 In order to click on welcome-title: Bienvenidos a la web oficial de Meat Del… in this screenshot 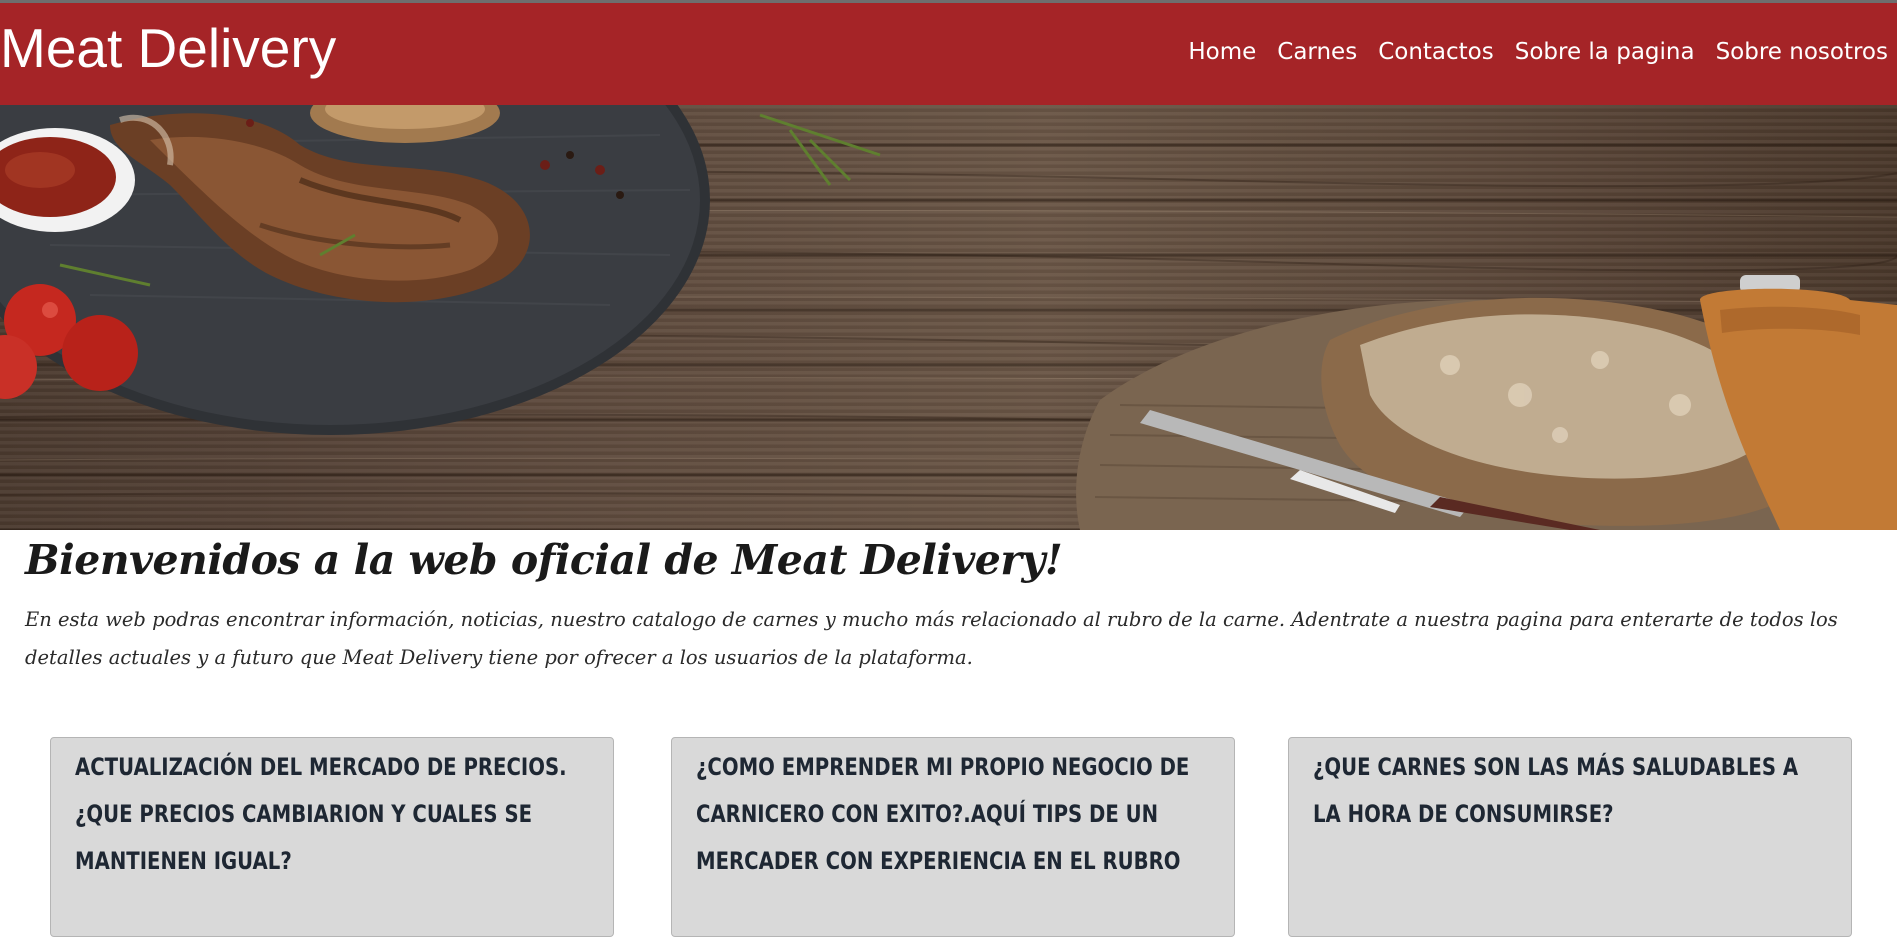, I will do `click(544, 560)`.